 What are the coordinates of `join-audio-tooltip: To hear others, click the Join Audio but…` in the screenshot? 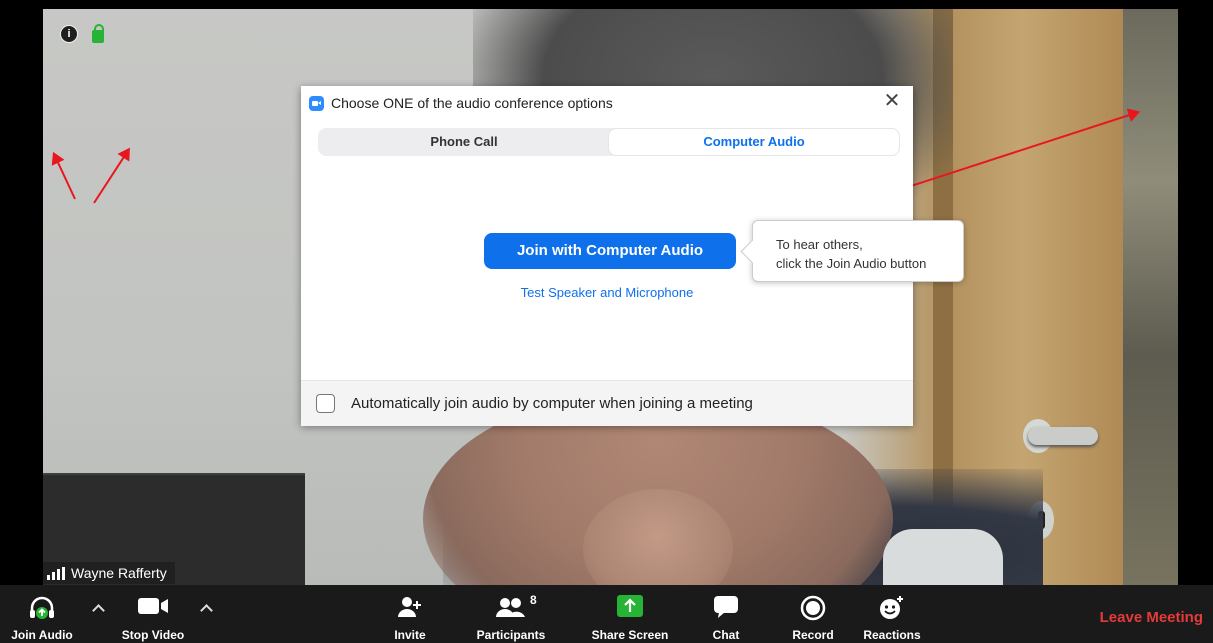 It's located at (858, 251).